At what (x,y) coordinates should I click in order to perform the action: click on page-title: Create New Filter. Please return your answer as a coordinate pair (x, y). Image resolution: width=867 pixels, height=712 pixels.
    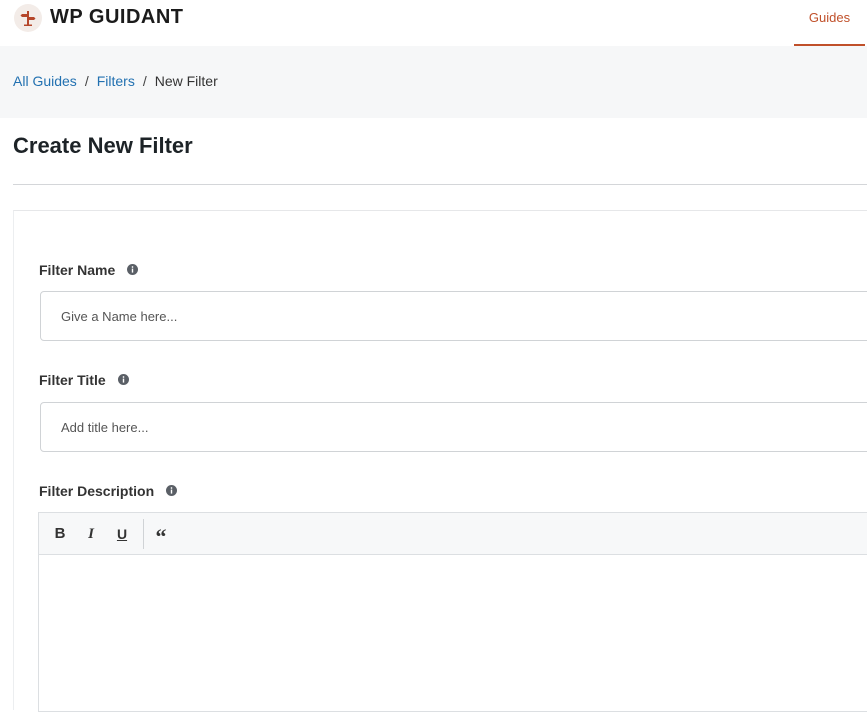
    Looking at the image, I should click on (103, 145).